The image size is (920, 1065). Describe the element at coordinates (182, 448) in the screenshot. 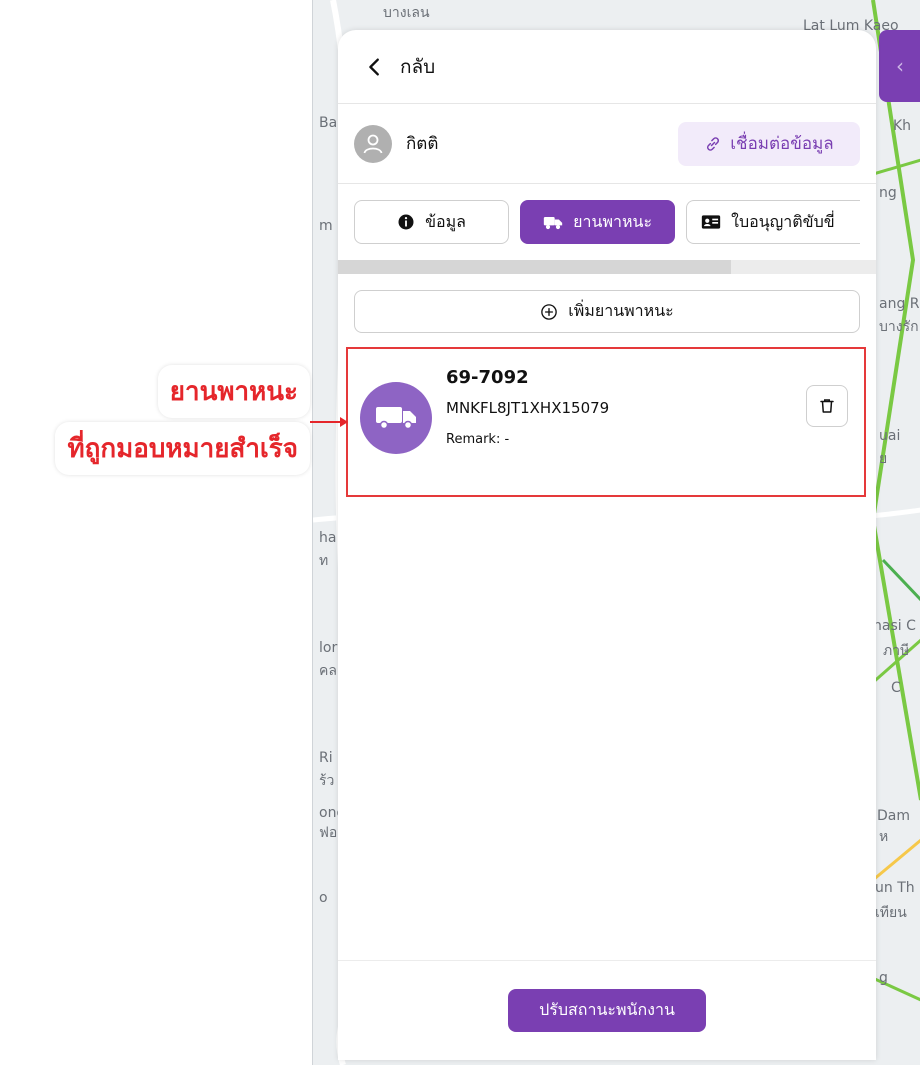

I see `annotation-line-2: ที่ถูกมอบหมายสำเร็จ` at that location.